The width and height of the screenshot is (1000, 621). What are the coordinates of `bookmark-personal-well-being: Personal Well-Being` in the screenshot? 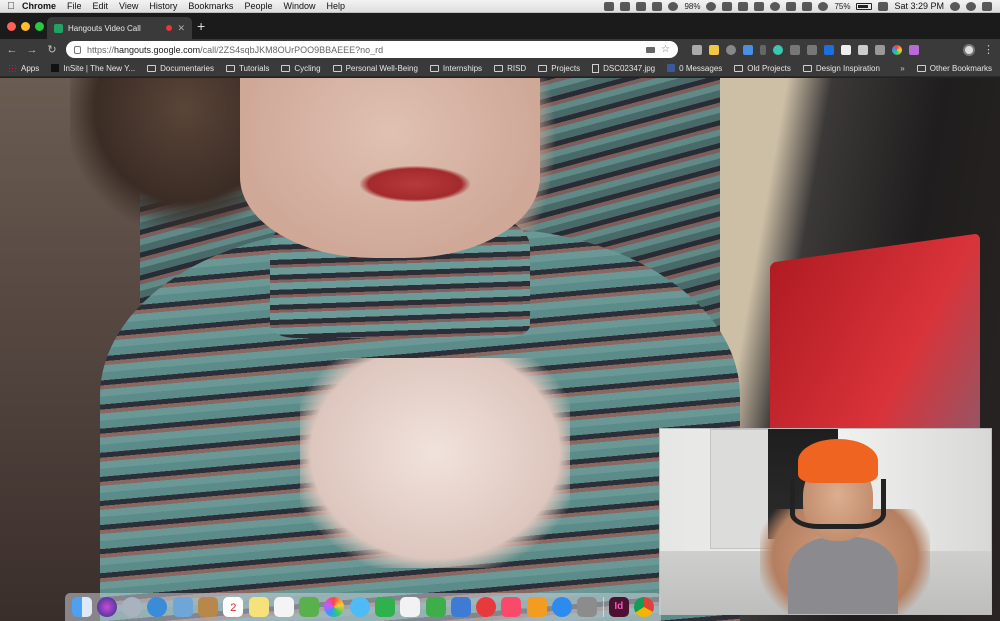 It's located at (375, 68).